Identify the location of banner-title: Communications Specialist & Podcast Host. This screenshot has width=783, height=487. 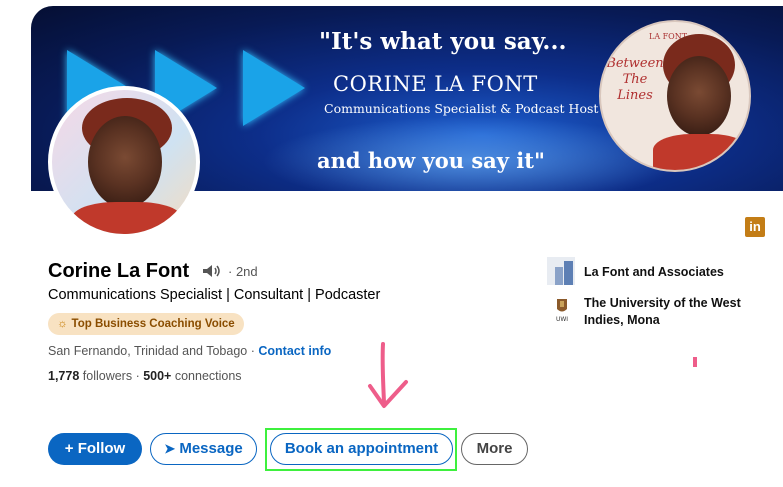
(461, 108).